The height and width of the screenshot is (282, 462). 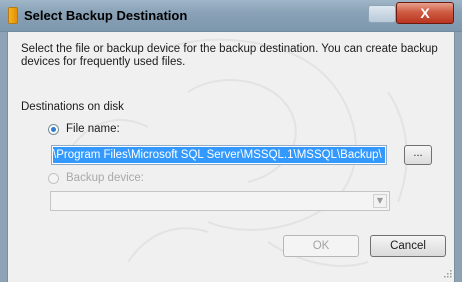 What do you see at coordinates (105, 178) in the screenshot?
I see `backup-device-label: Backup device:` at bounding box center [105, 178].